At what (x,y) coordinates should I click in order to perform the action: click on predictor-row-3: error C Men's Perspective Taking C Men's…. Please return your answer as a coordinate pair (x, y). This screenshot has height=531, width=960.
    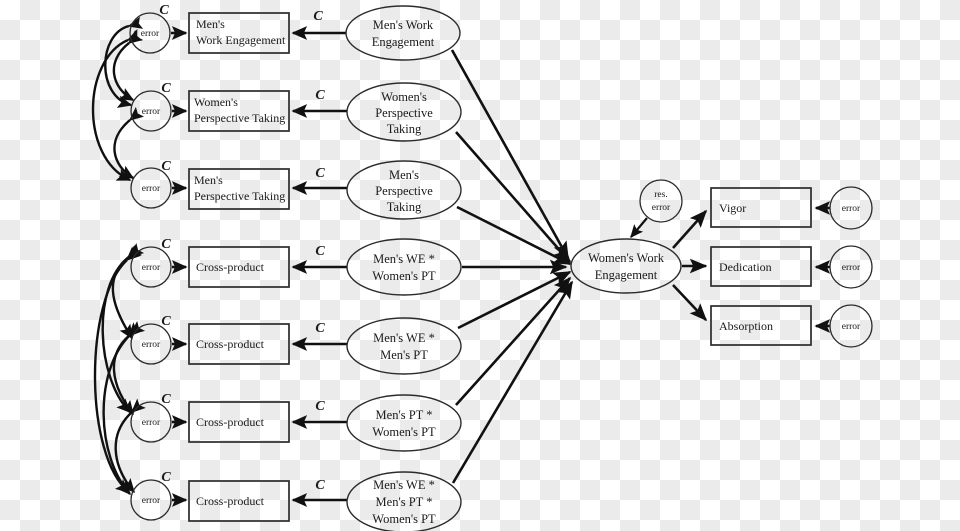
    Looking at the image, I should click on (296, 189).